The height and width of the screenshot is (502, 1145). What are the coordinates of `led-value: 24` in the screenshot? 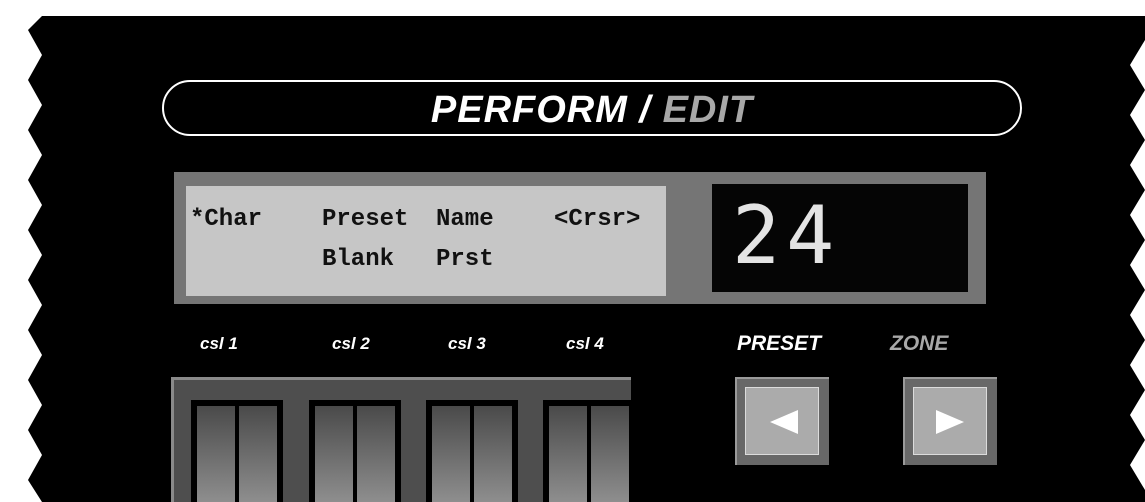 It's located at (786, 235).